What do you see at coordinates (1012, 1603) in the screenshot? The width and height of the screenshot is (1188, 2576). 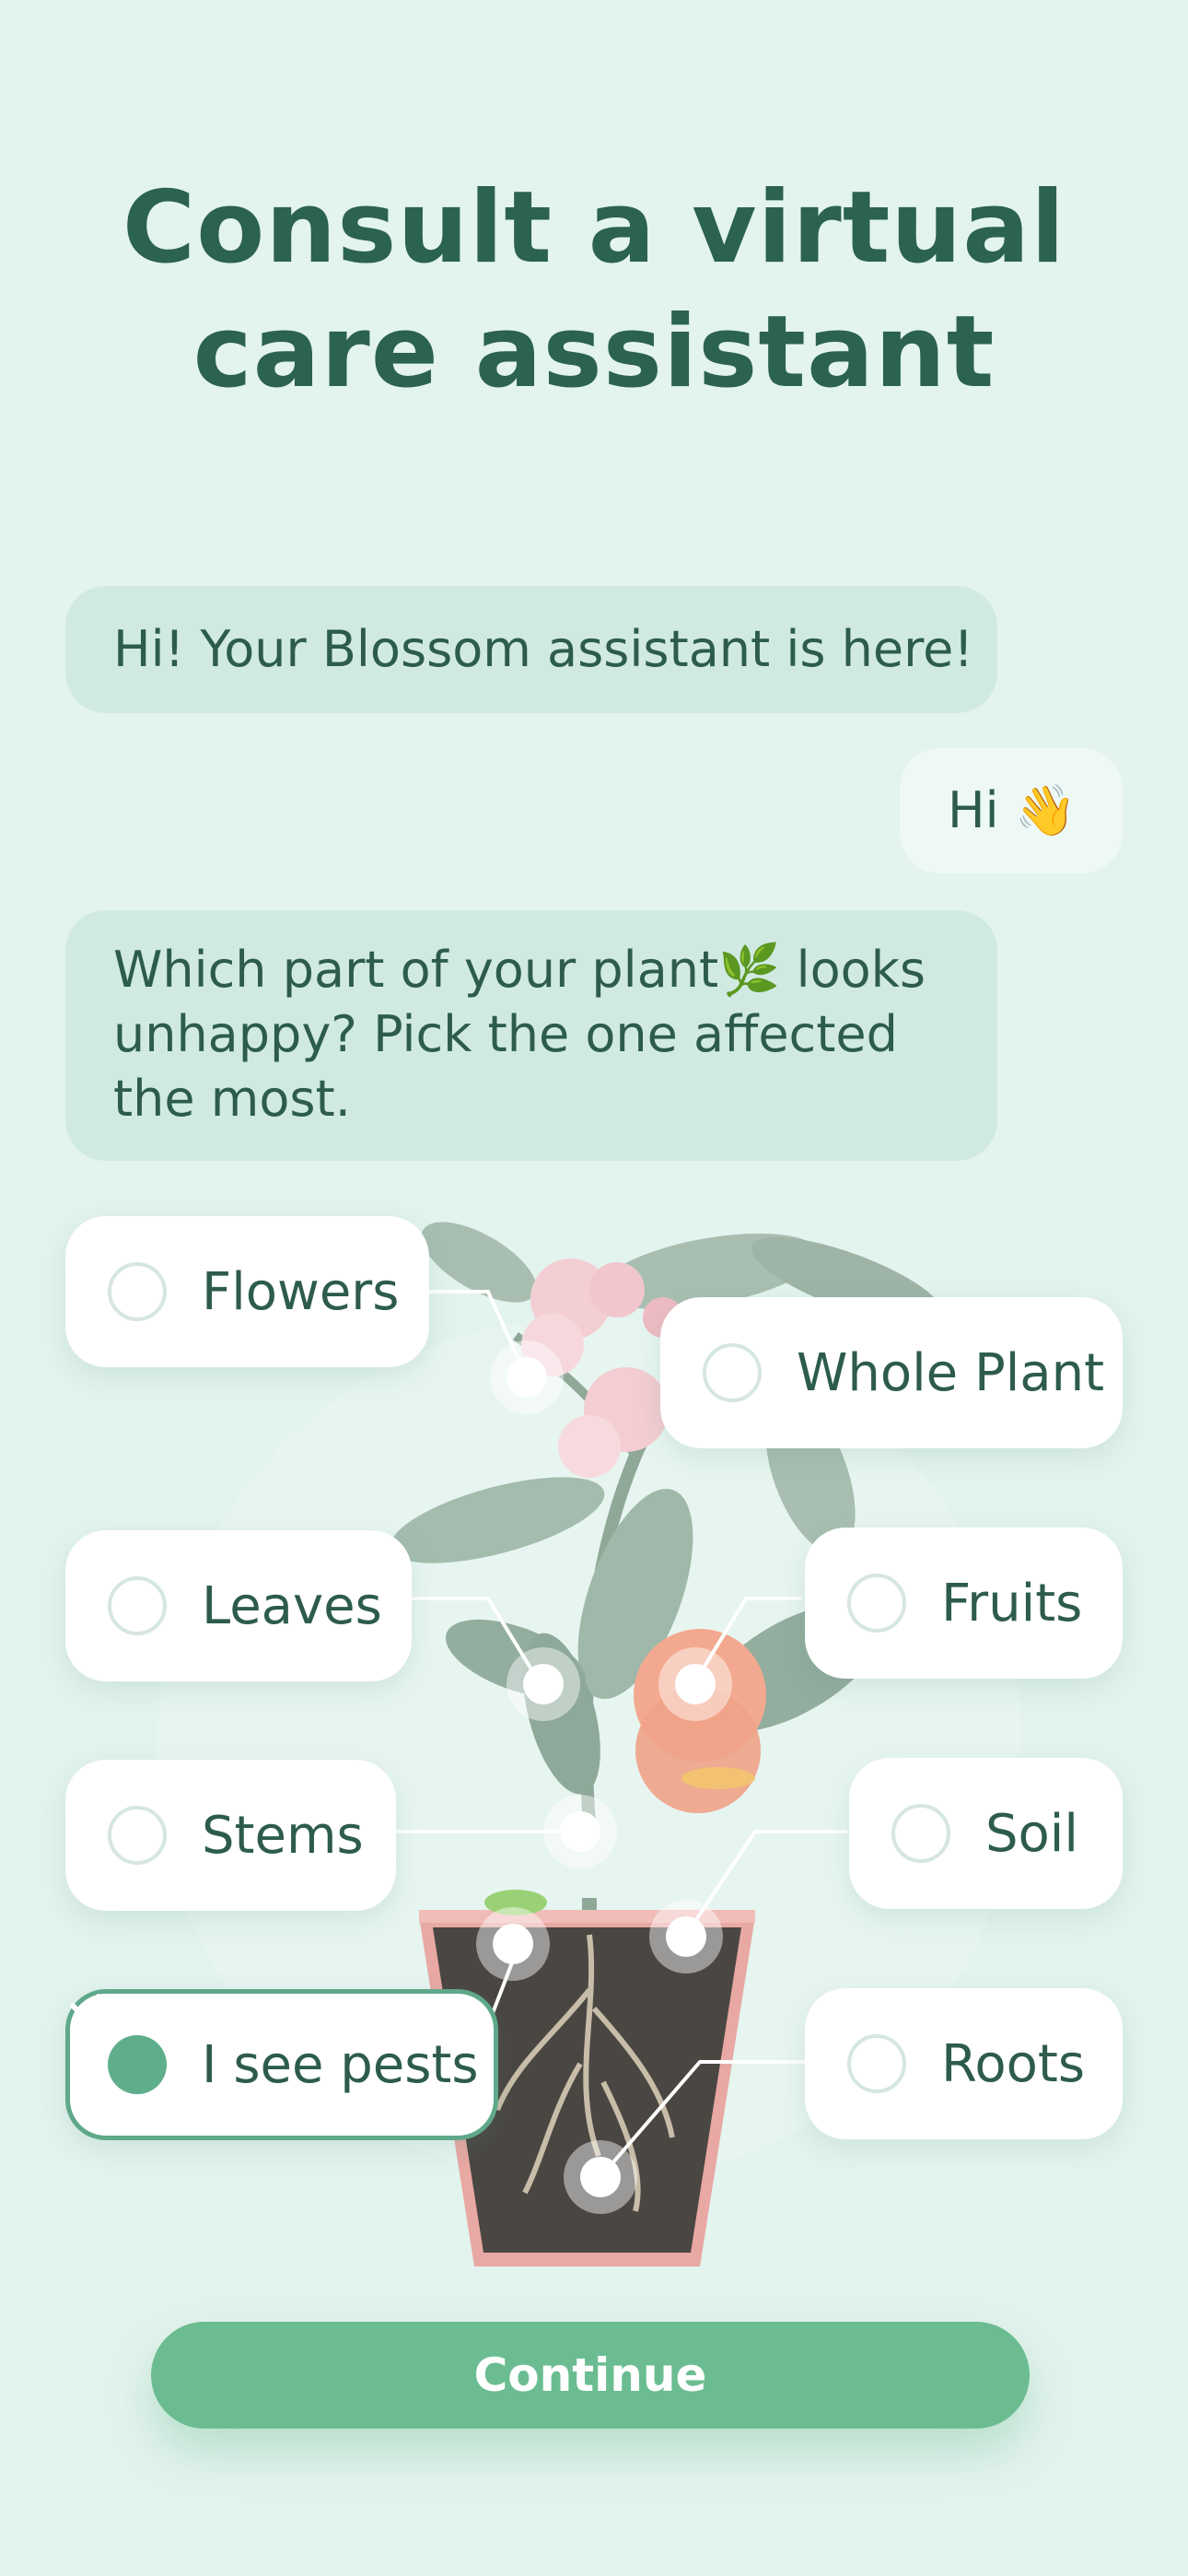 I see `option-label: Fruits` at bounding box center [1012, 1603].